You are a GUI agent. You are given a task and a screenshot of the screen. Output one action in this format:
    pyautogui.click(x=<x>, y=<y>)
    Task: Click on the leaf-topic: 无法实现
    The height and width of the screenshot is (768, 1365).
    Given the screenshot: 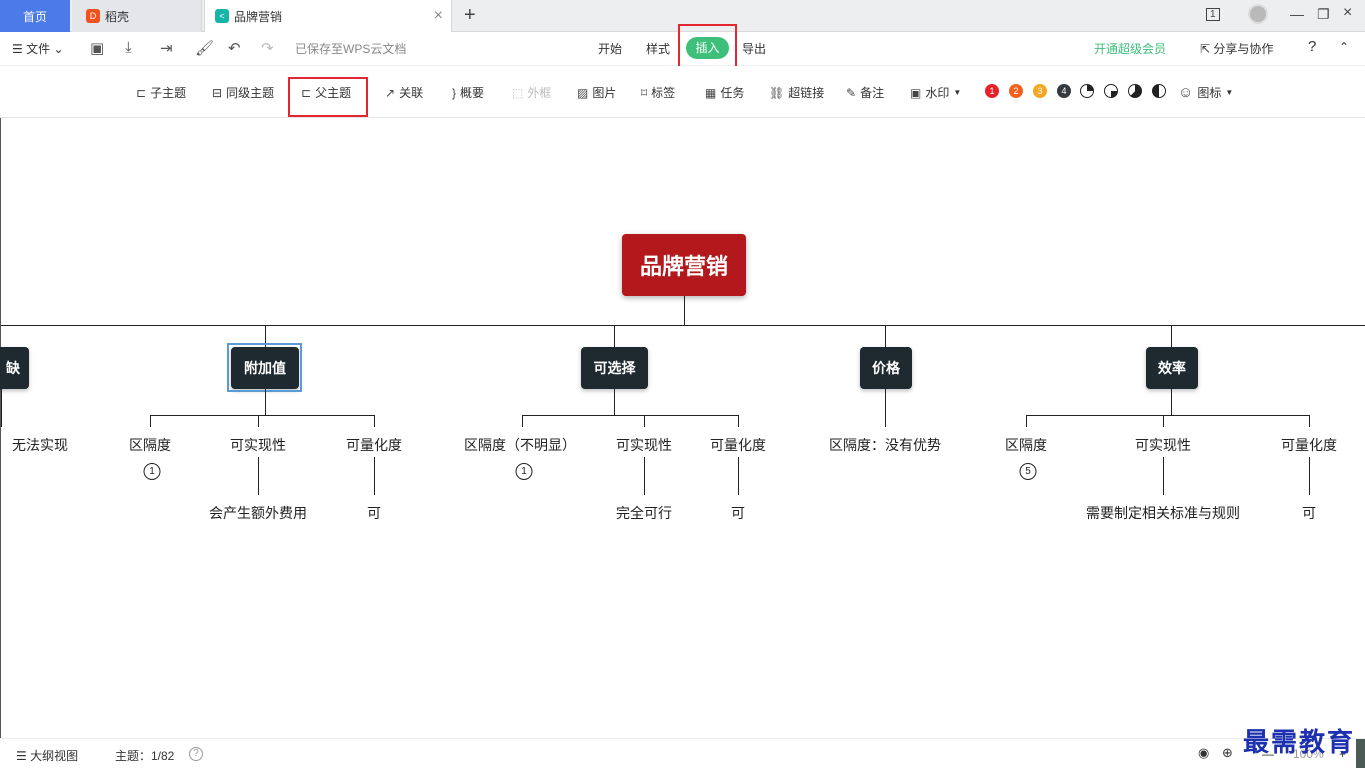 What is the action you would take?
    pyautogui.click(x=40, y=445)
    